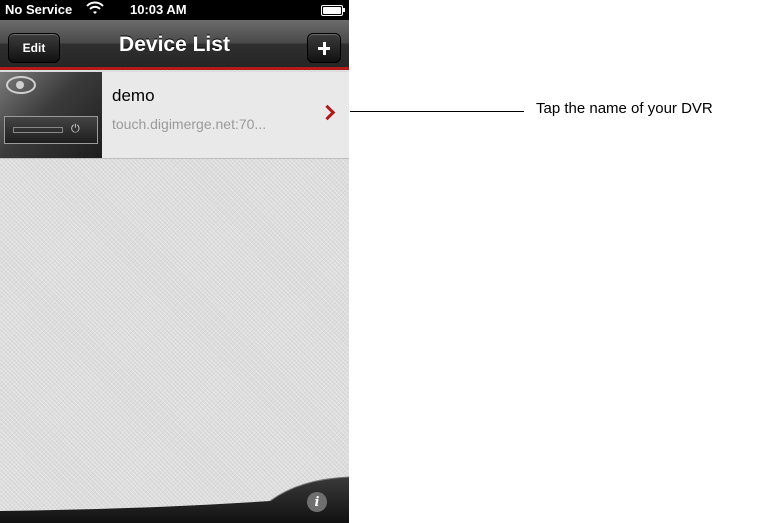  Describe the element at coordinates (174, 499) in the screenshot. I see `page-curl` at that location.